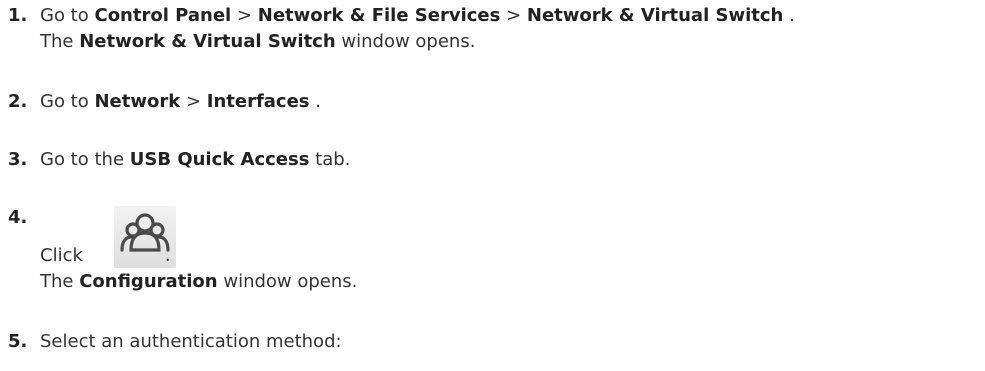 The image size is (985, 371). Describe the element at coordinates (655, 15) in the screenshot. I see `menu-network-virtual-switch: Network & Virtual Switch` at that location.